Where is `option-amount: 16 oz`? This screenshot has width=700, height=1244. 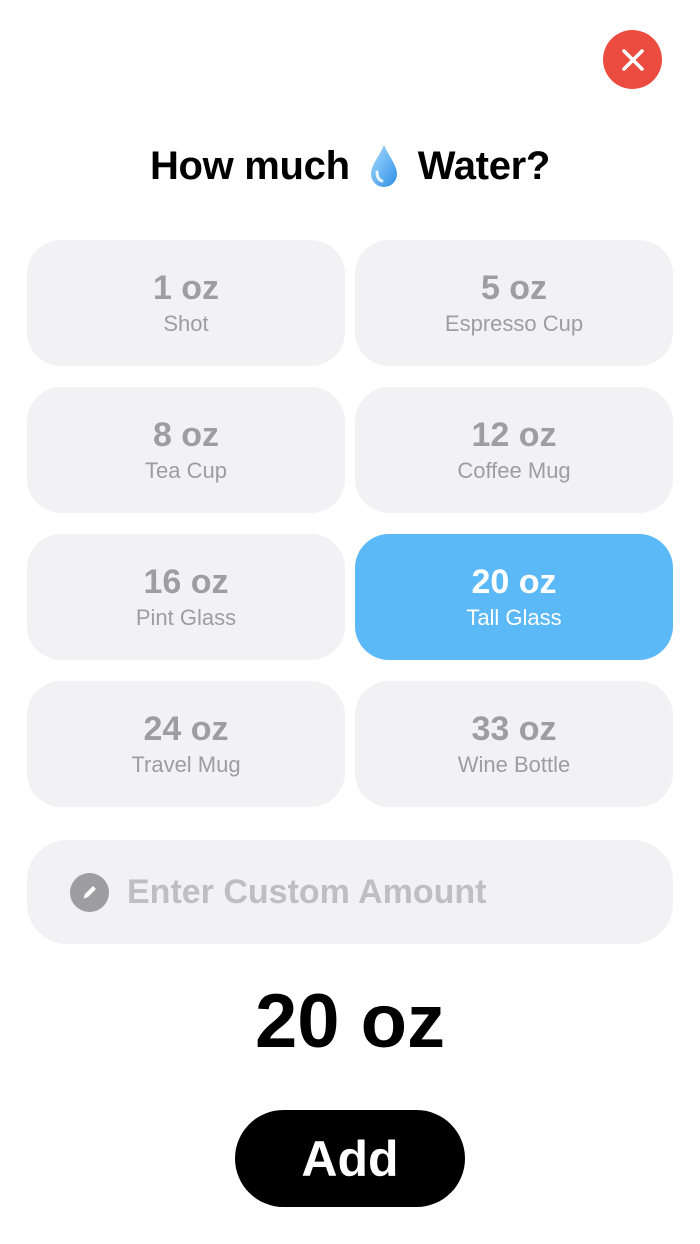
option-amount: 16 oz is located at coordinates (186, 582).